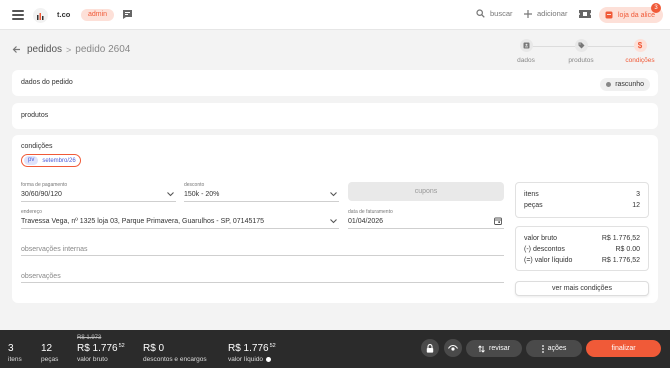 The image size is (670, 368). What do you see at coordinates (501, 13) in the screenshot?
I see `search-label: buscar` at bounding box center [501, 13].